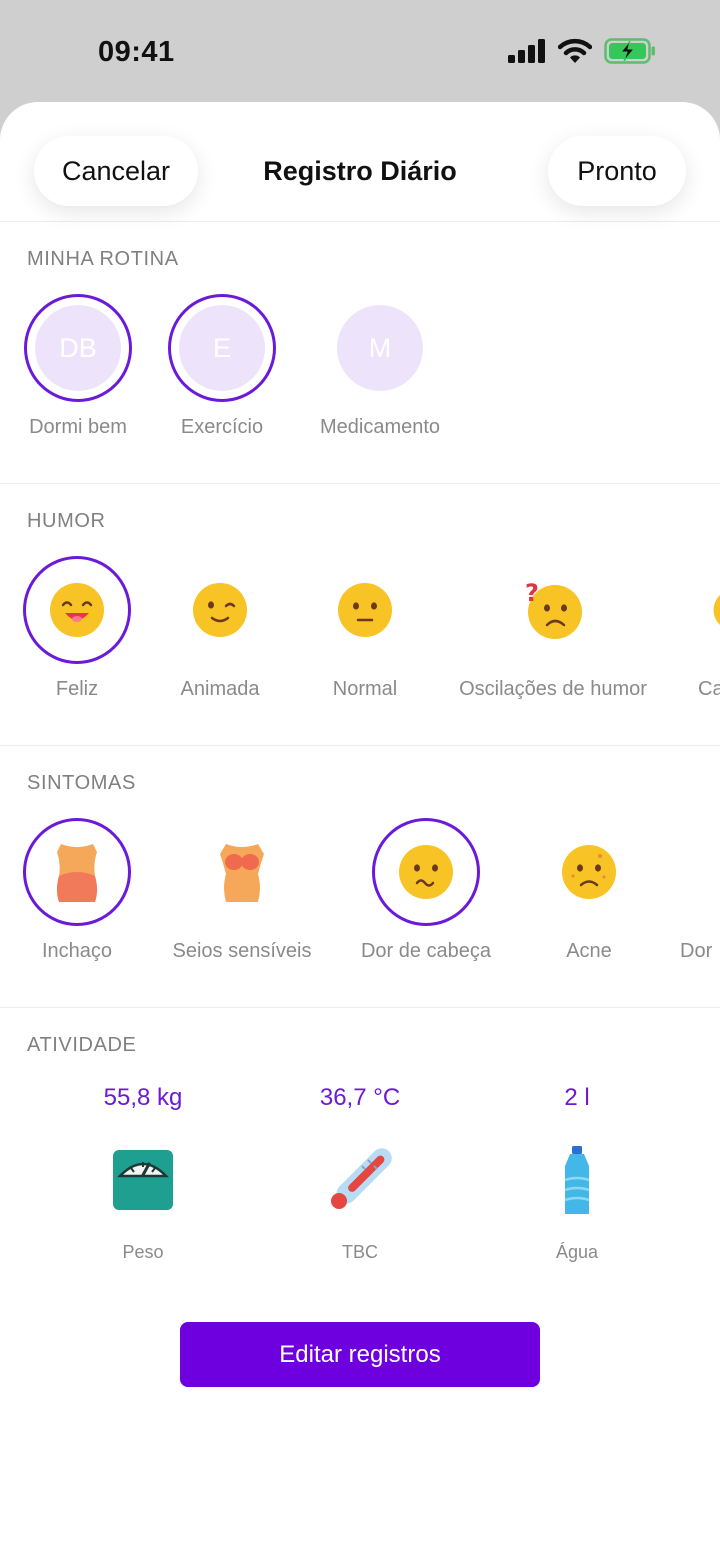  I want to click on symptom-item-sensitive-breasts: Seios sensíveis, so click(242, 890).